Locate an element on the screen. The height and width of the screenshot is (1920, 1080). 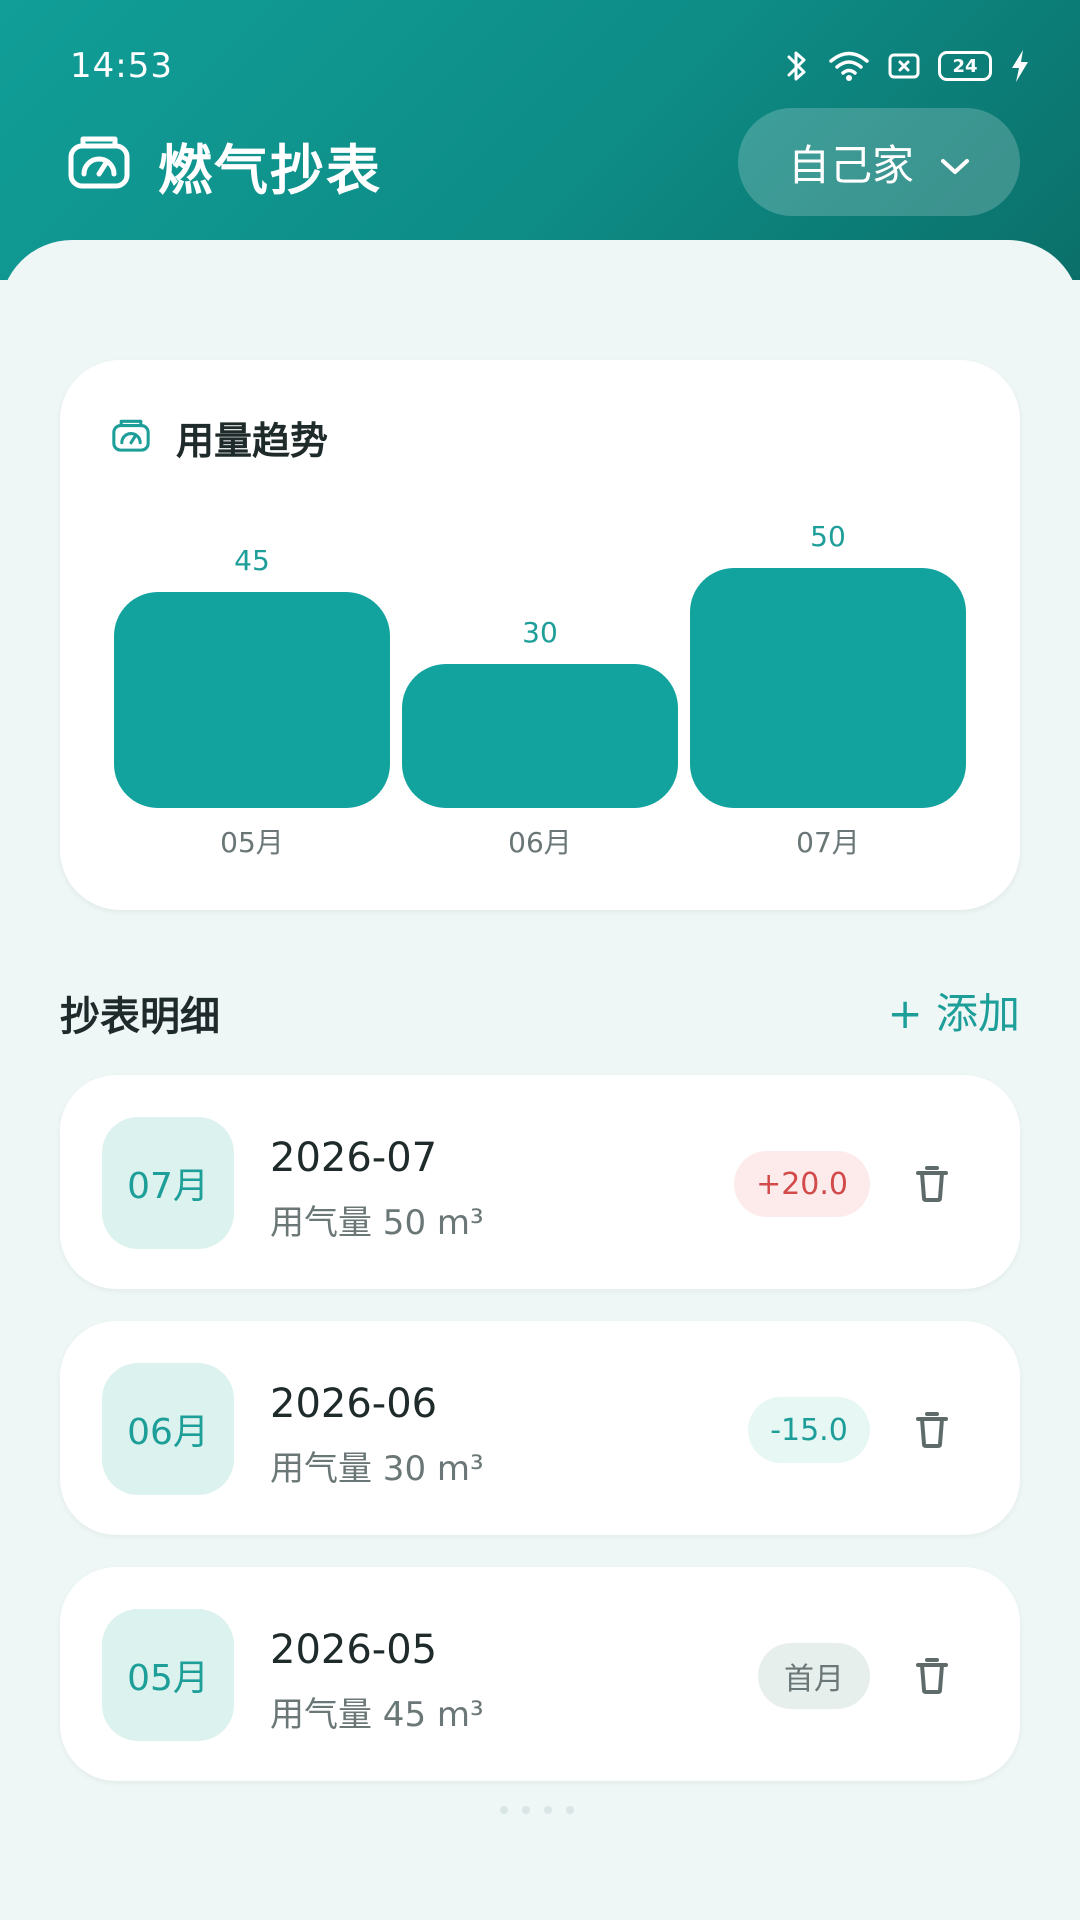
month-badge: 05月 is located at coordinates (168, 1675).